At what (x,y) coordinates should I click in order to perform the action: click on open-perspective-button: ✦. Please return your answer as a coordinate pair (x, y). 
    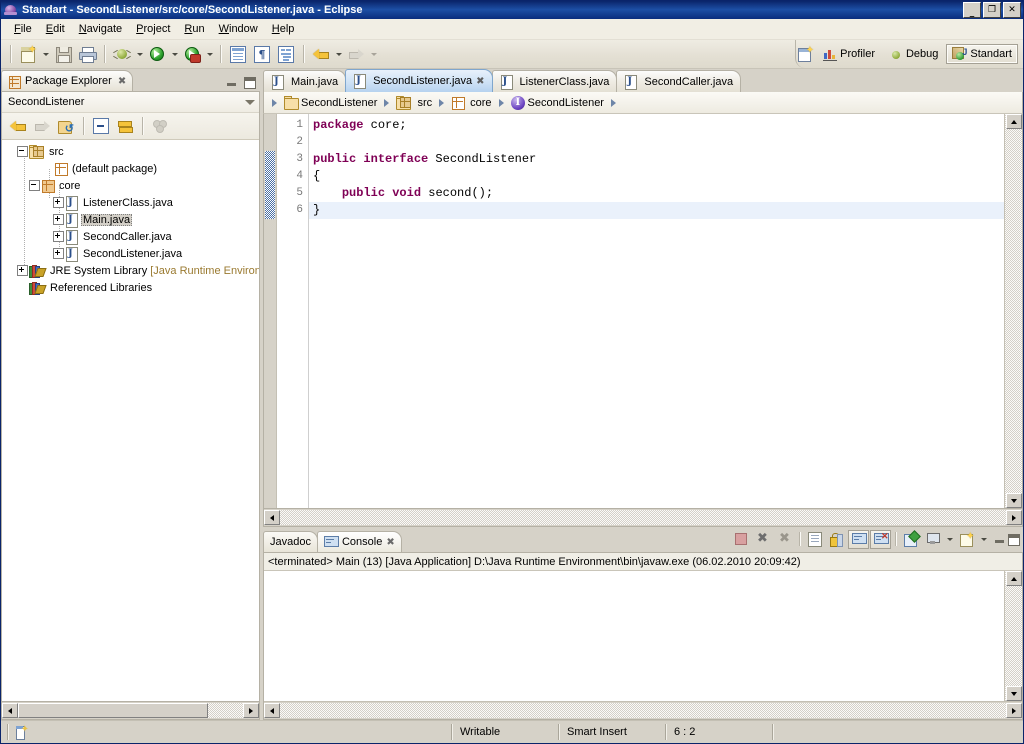
    Looking at the image, I should click on (805, 54).